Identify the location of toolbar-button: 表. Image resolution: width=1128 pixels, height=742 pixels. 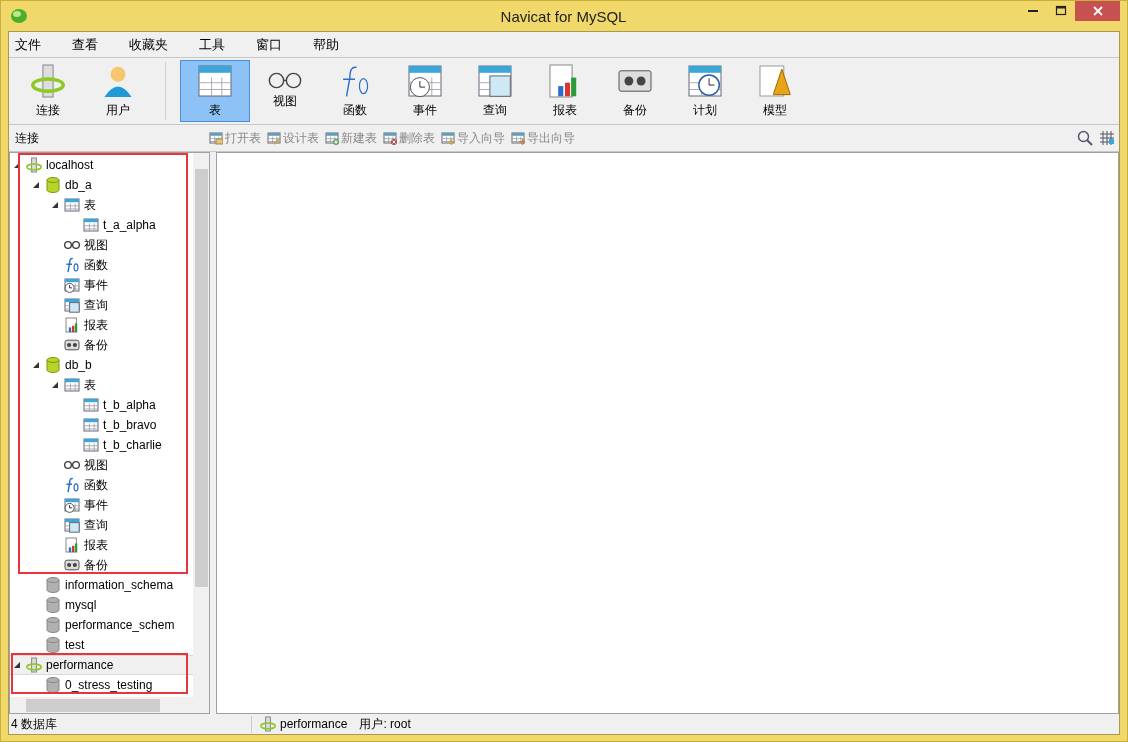
(215, 91).